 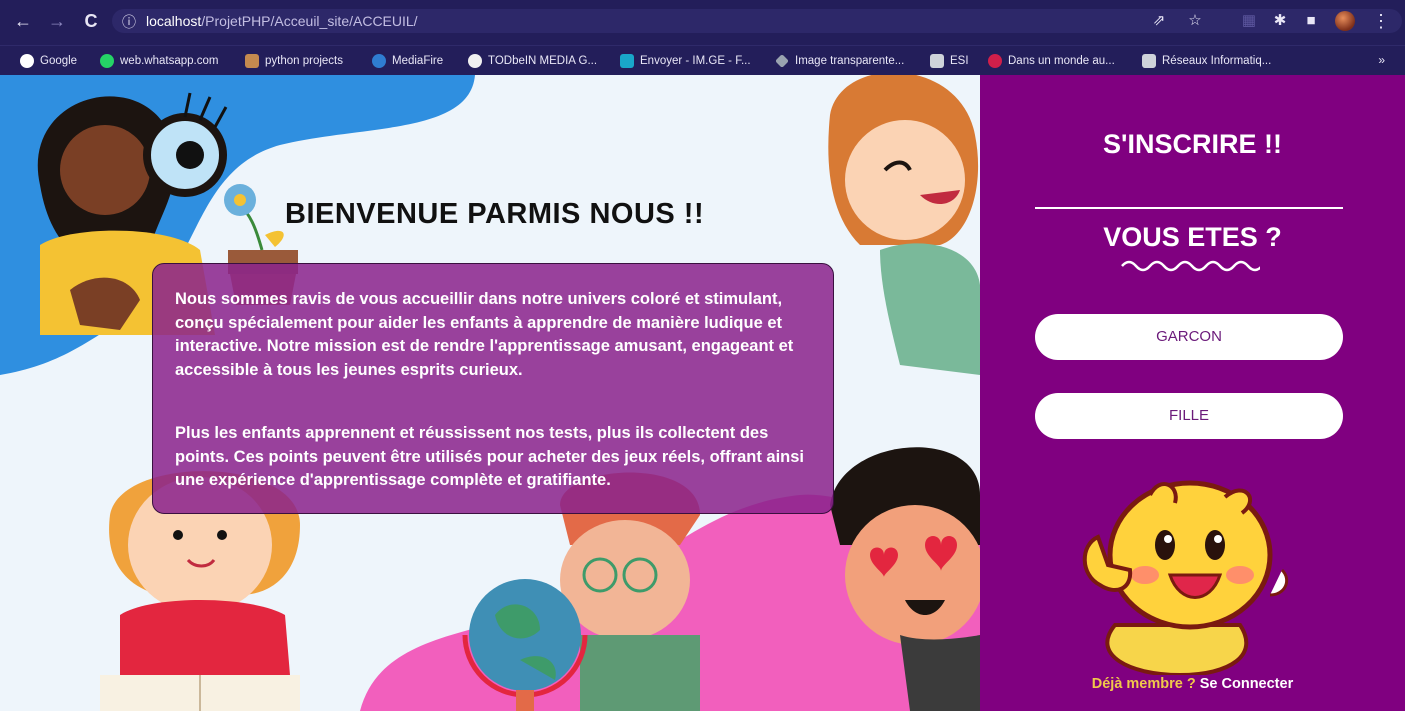 I want to click on login-prompt: Déjà membre ? Se Connecter, so click(x=1192, y=684).